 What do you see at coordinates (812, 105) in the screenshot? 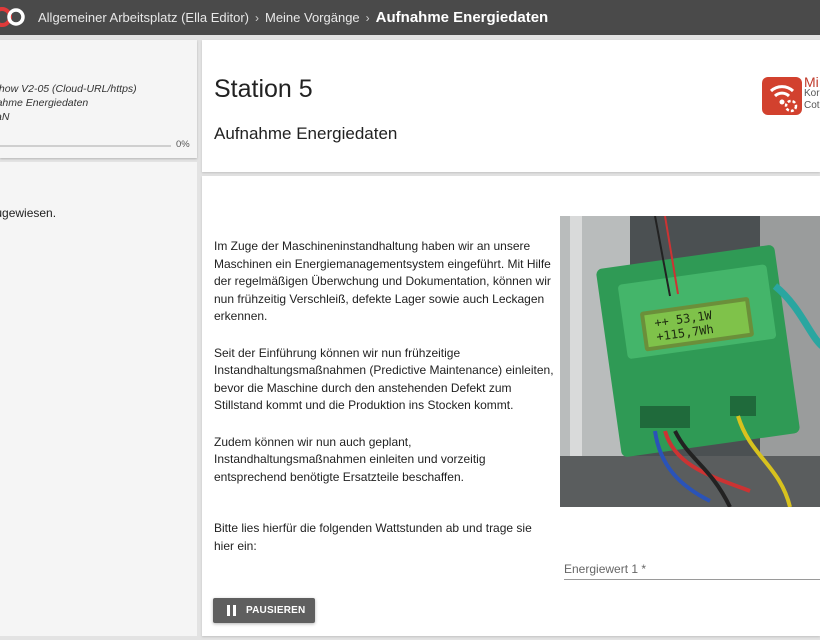
I see `brand-line: Cot` at bounding box center [812, 105].